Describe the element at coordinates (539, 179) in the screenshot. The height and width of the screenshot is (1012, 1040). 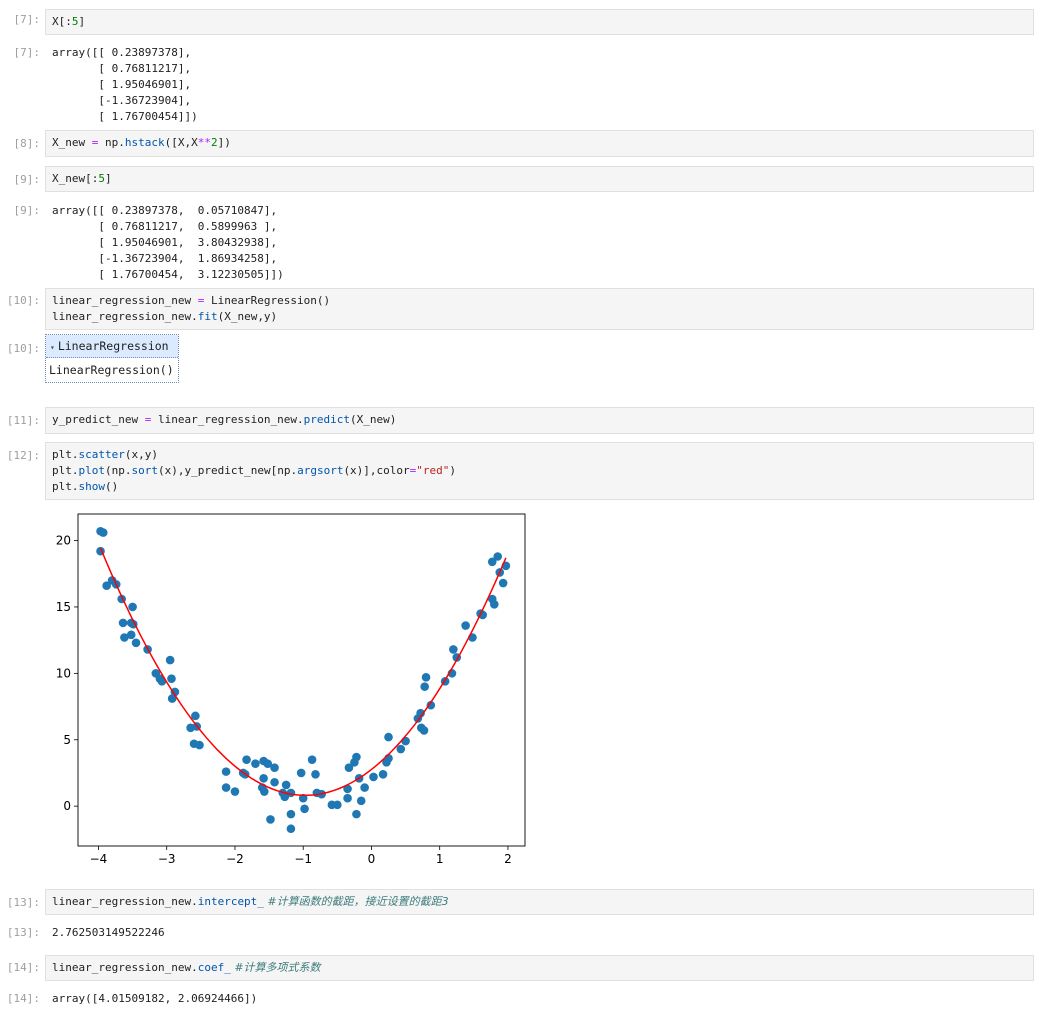
I see `code-cell-9: X_new[:5]` at that location.